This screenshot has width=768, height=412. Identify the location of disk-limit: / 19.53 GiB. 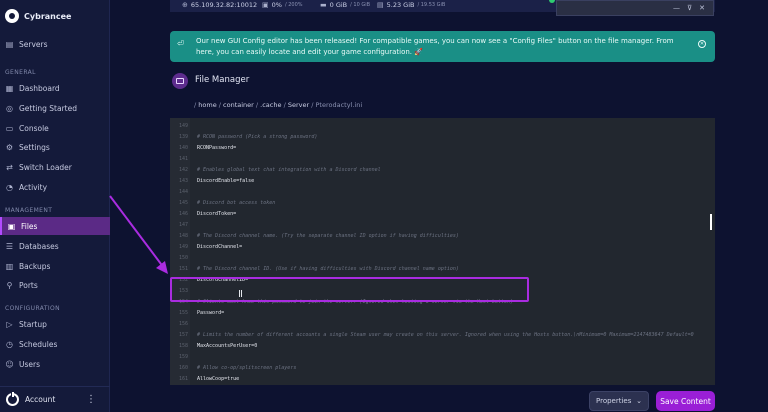
(431, 5).